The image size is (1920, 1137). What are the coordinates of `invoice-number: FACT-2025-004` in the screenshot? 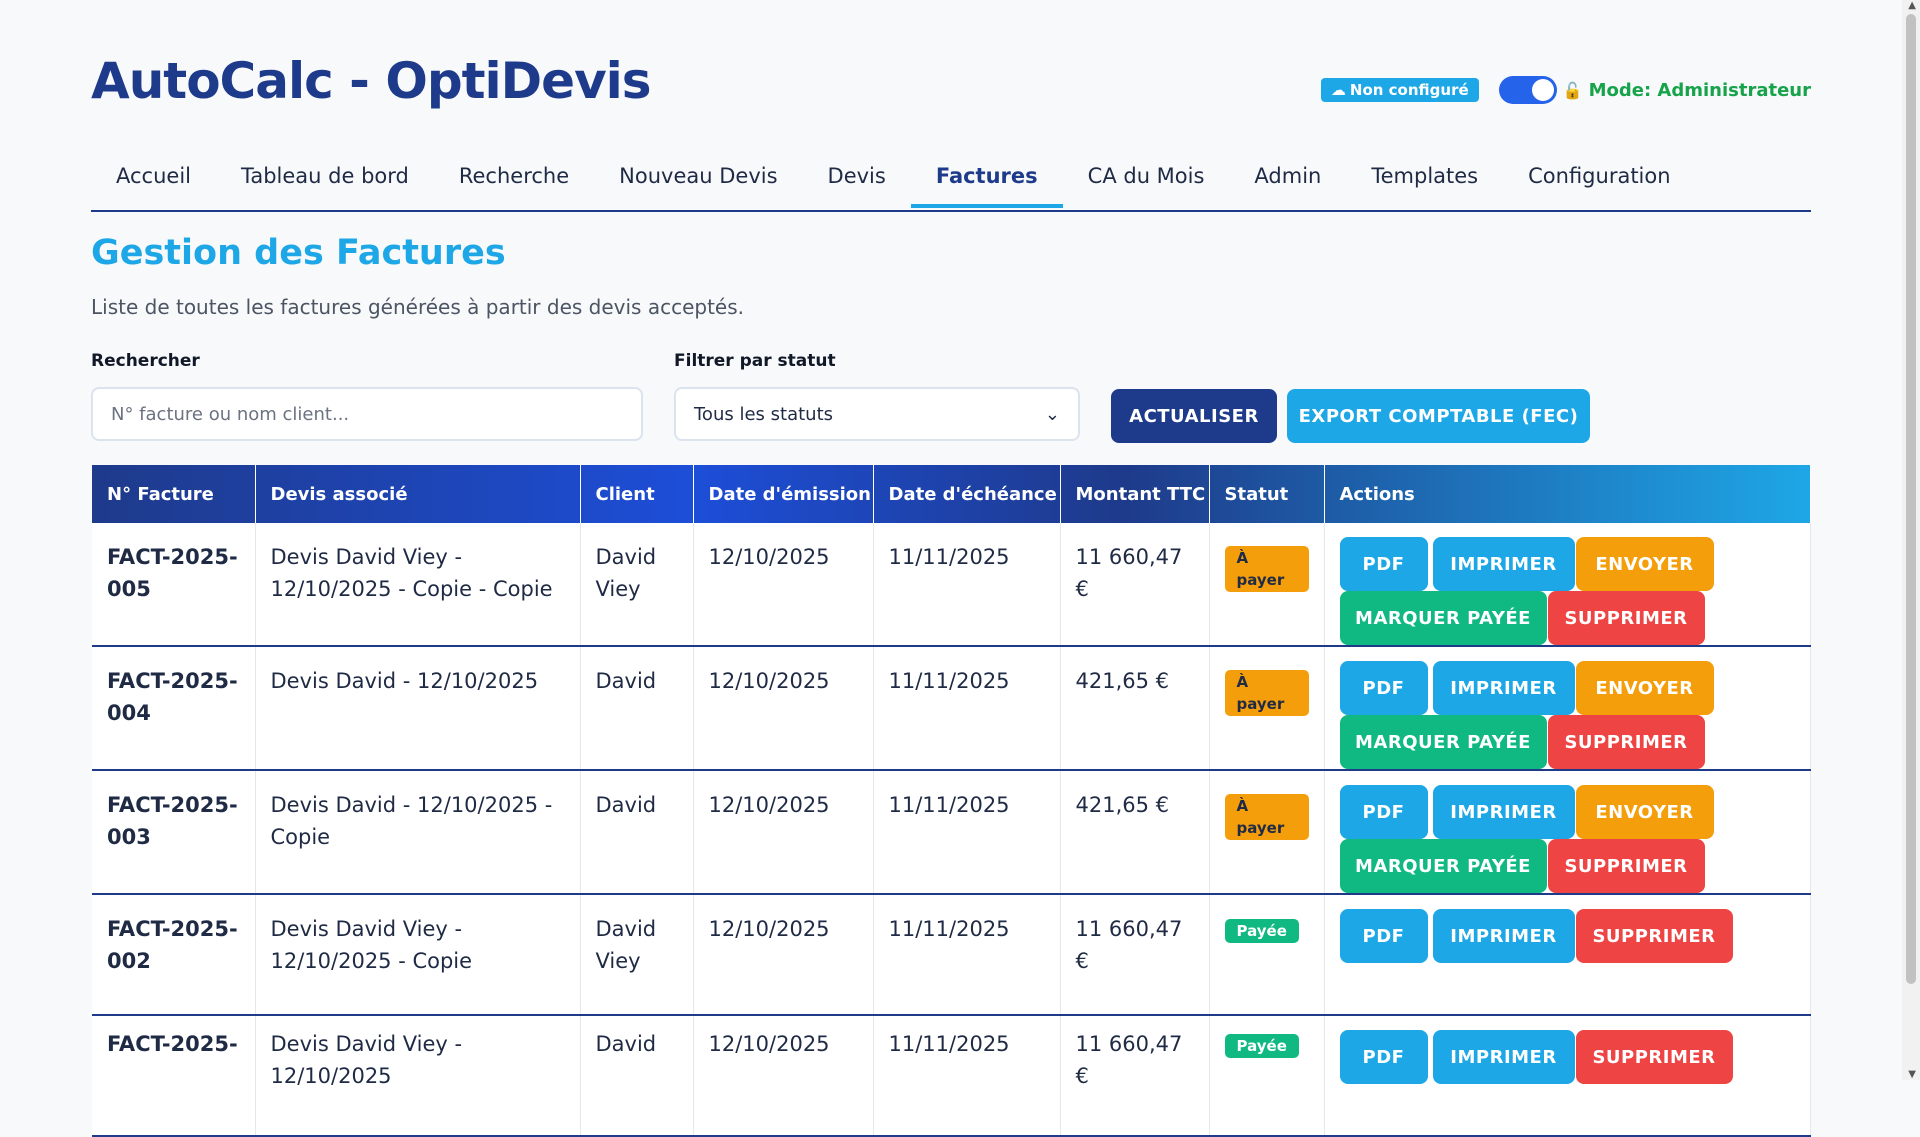 It's located at (174, 708).